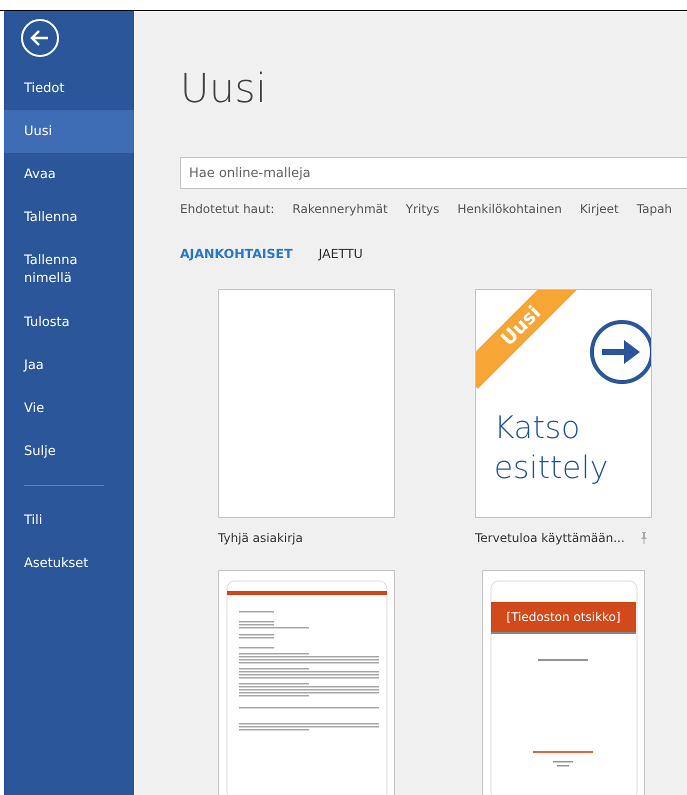 The height and width of the screenshot is (795, 687). I want to click on suggested-search-link: Tapah, so click(654, 209).